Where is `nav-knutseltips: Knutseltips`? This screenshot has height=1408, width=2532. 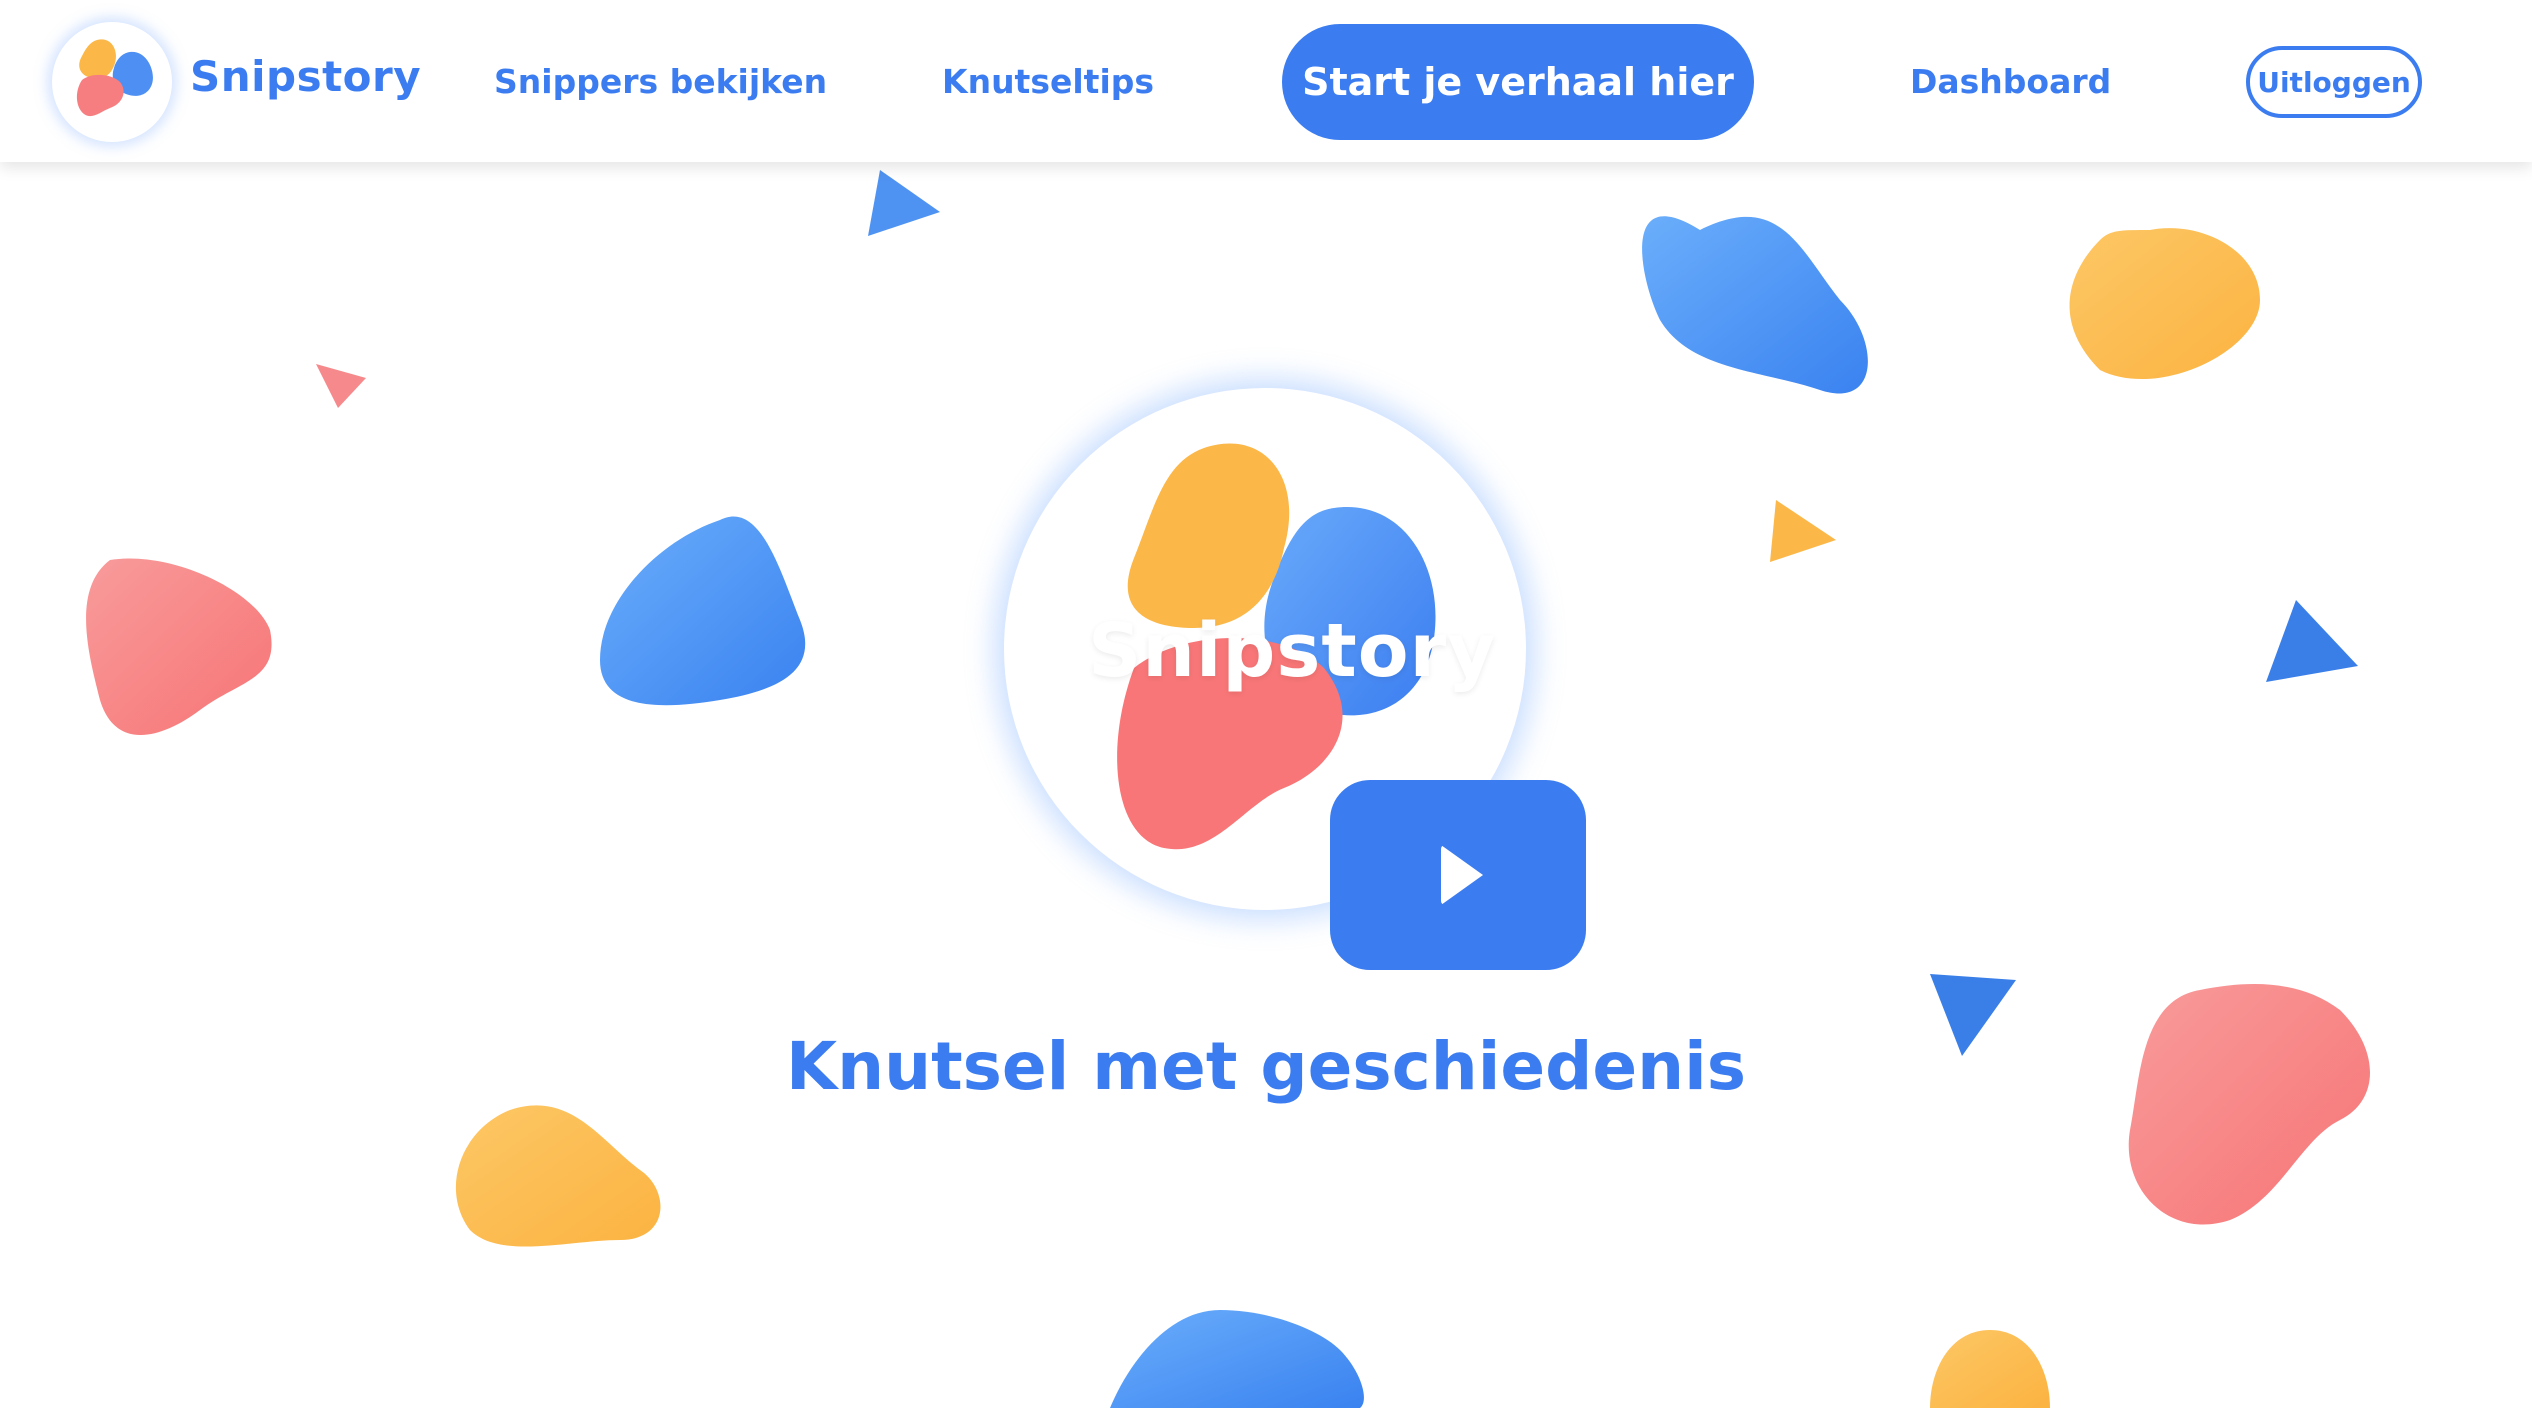 nav-knutseltips: Knutseltips is located at coordinates (1048, 81).